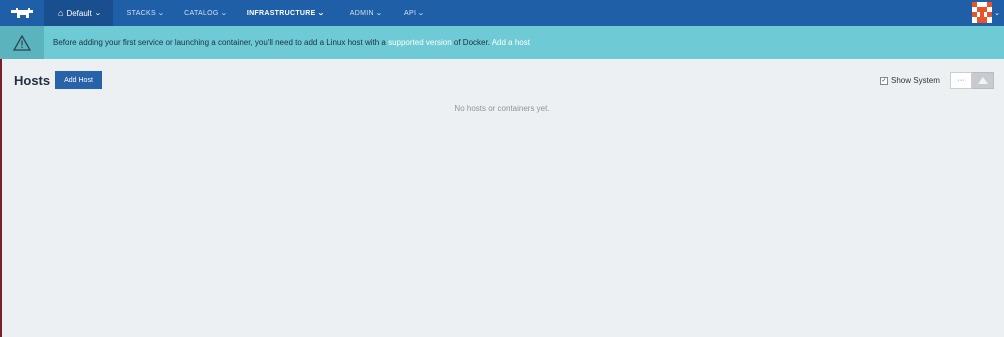  I want to click on nav-item-api: API ⌄, so click(414, 13).